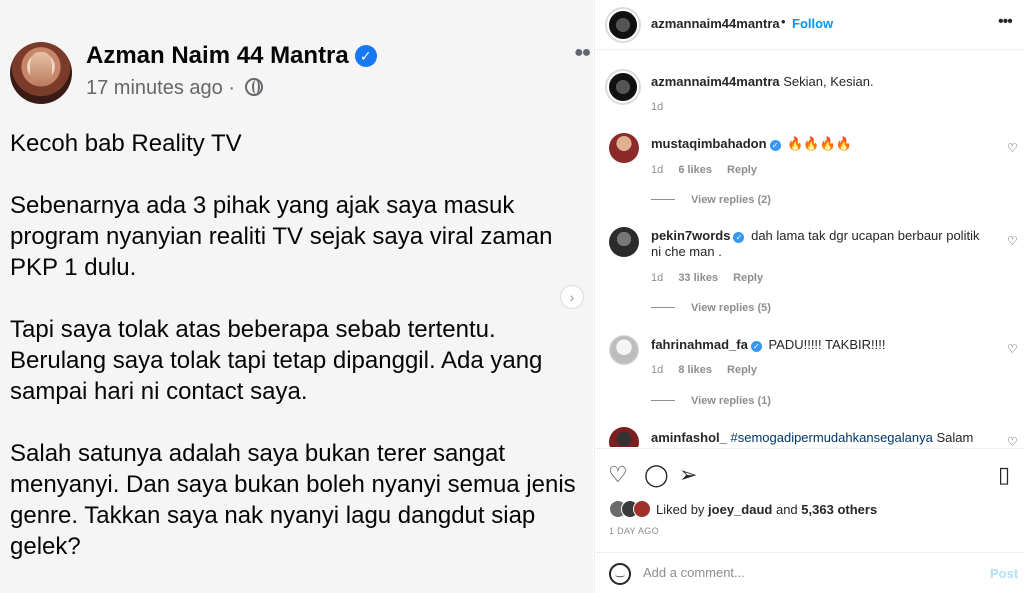  I want to click on comment-bubble-icon: ◯, so click(656, 475).